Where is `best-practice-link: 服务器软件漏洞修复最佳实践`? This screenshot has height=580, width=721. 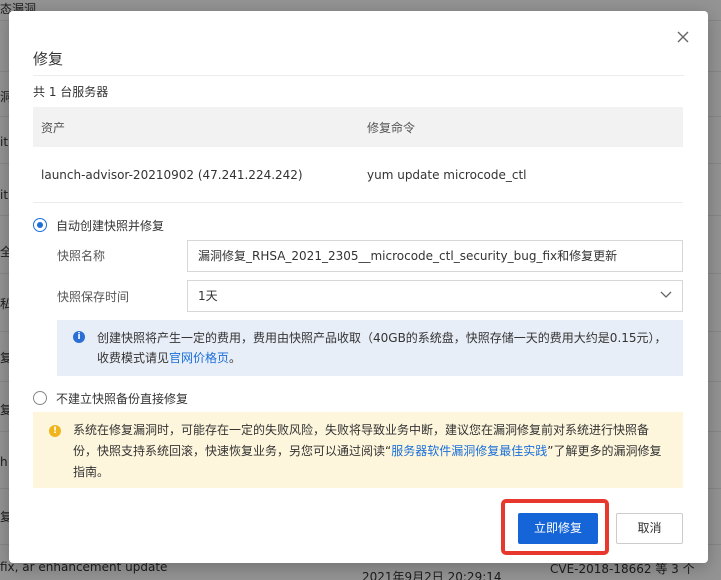 best-practice-link: 服务器软件漏洞修复最佳实践 is located at coordinates (469, 451).